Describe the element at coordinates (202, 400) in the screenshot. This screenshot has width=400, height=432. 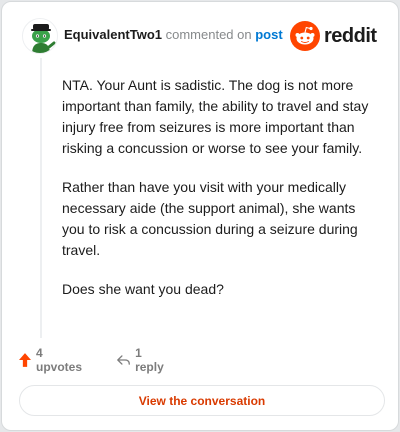
I see `view-conversation-button: View the conversation` at that location.